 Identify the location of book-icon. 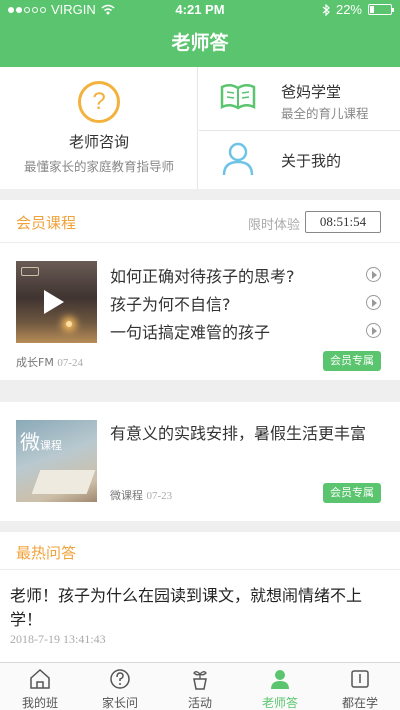
(360, 679).